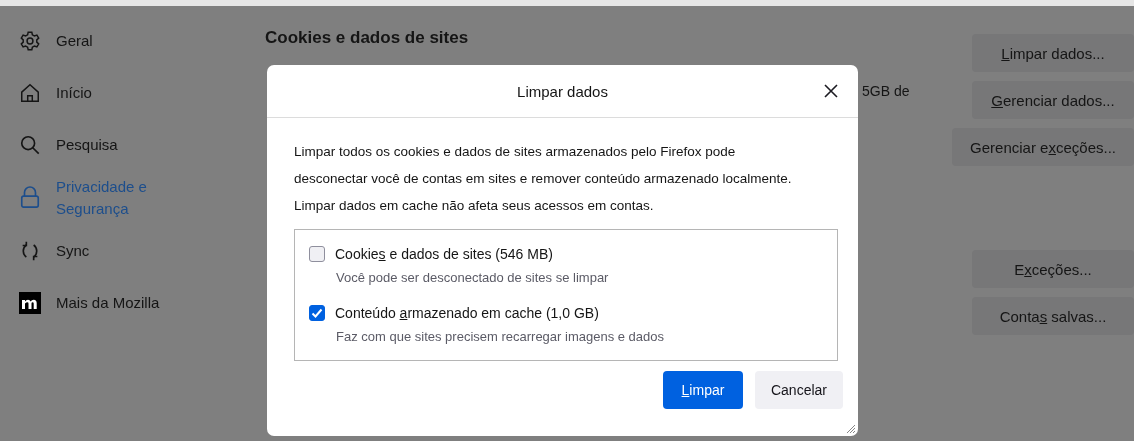  I want to click on mozilla-logo-icon, so click(30, 303).